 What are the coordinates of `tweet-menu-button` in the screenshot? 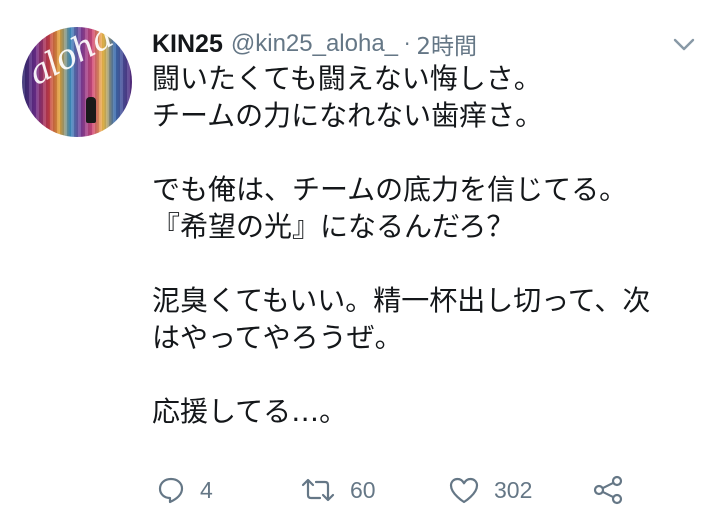 It's located at (684, 45).